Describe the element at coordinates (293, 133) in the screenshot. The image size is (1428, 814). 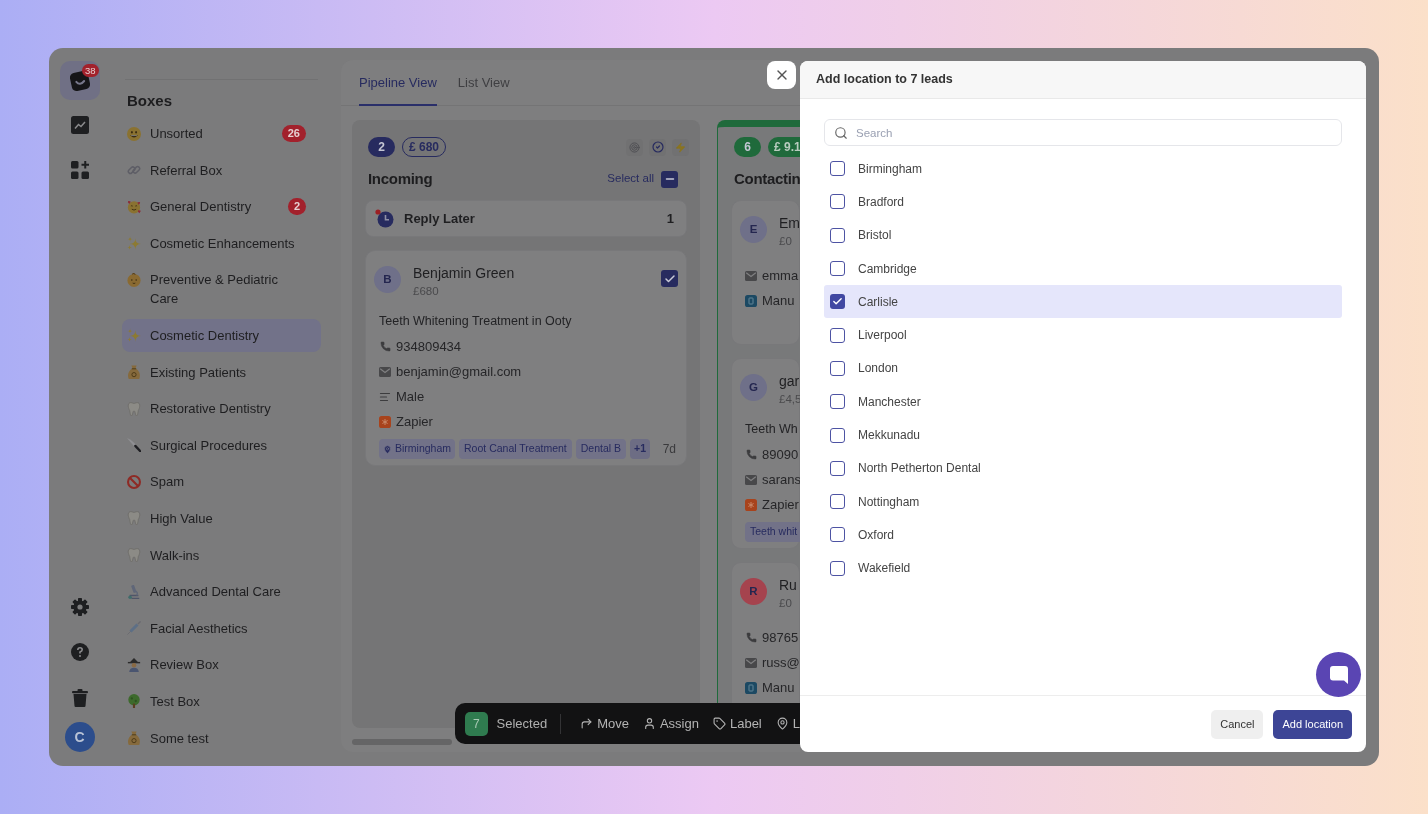
I see `count-badge: 26` at that location.